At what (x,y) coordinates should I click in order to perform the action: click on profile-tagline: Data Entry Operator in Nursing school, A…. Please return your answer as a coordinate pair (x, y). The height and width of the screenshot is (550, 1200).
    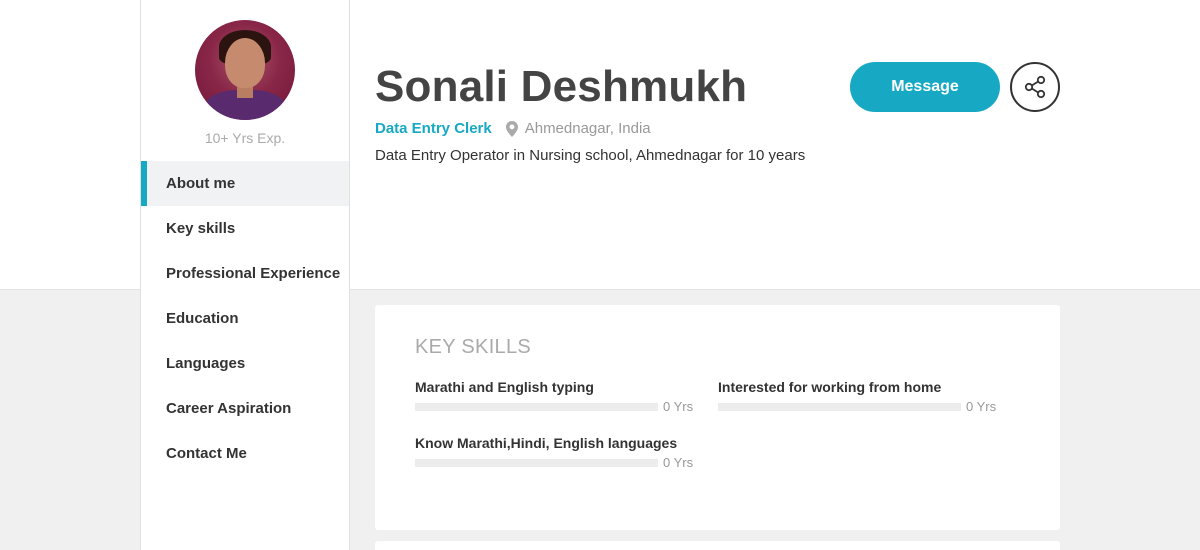
    Looking at the image, I should click on (590, 155).